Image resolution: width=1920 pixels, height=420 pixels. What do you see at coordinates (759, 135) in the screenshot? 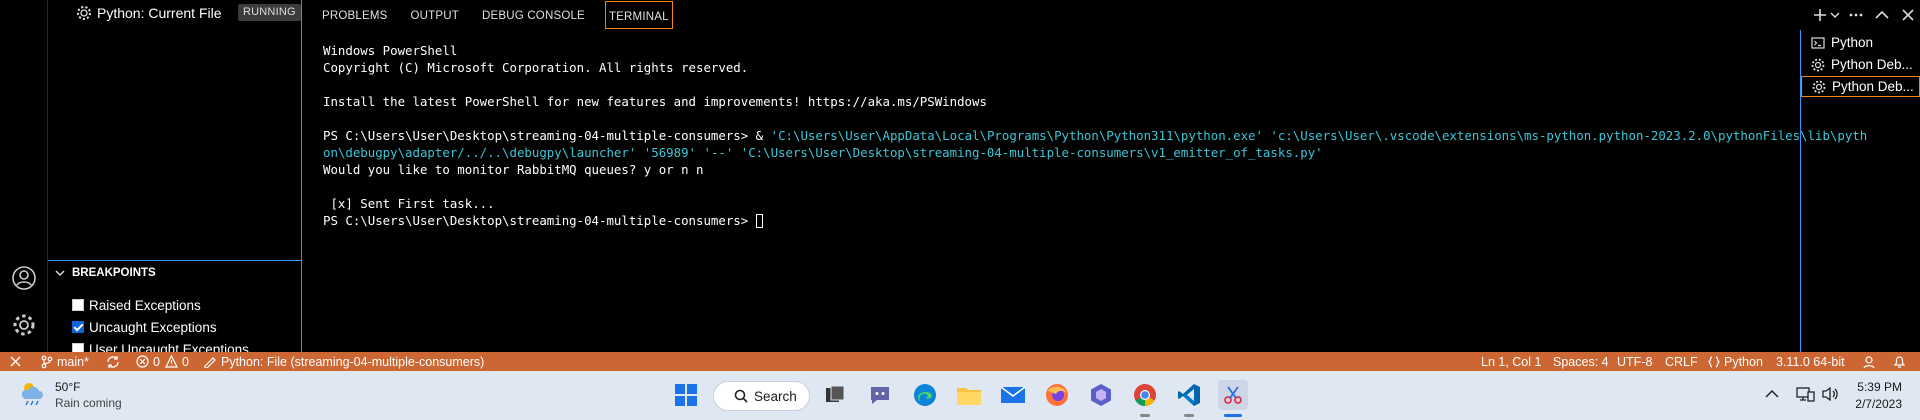
I see `command-operator: &` at bounding box center [759, 135].